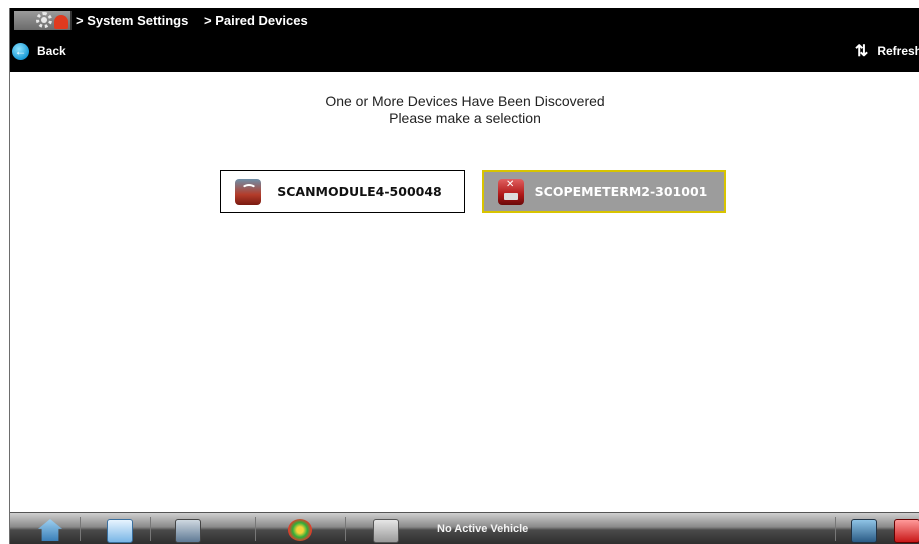 The image size is (919, 544). Describe the element at coordinates (386, 531) in the screenshot. I see `vehicle-icon` at that location.